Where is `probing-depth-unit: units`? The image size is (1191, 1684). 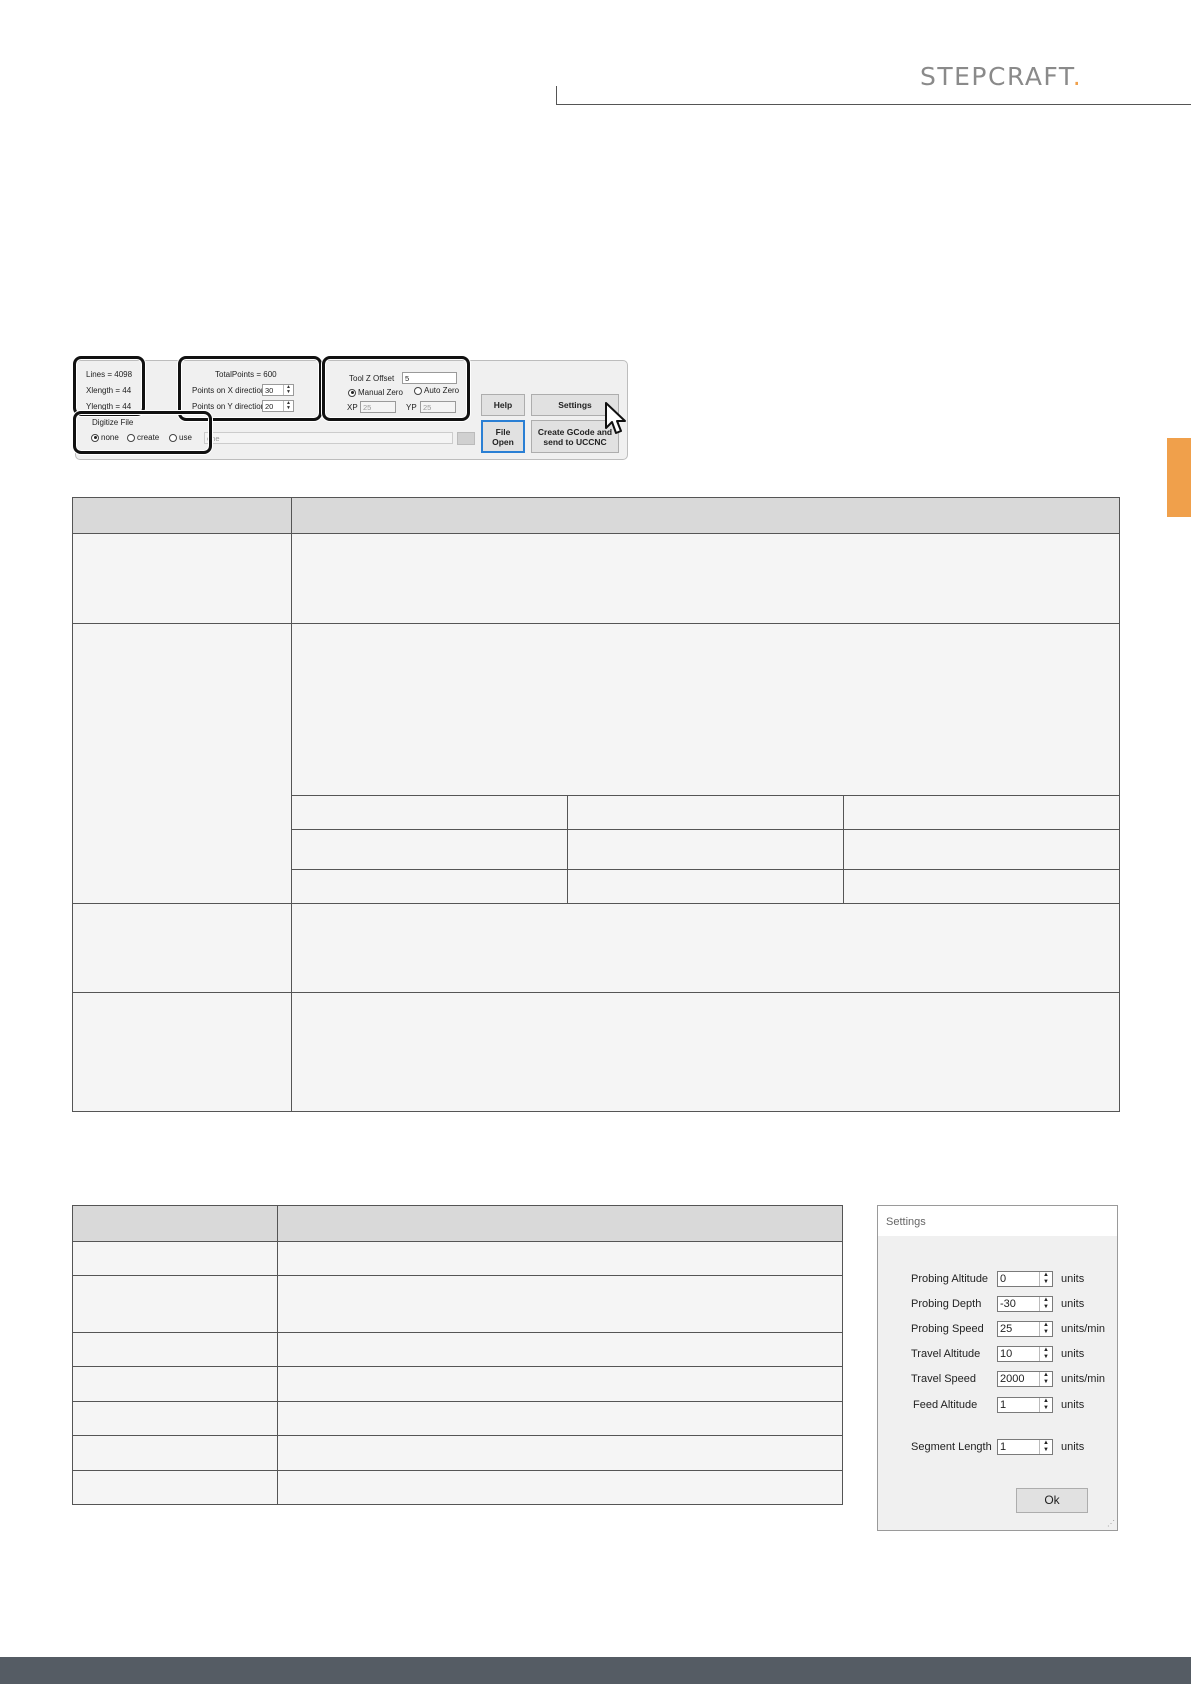
probing-depth-unit: units is located at coordinates (1073, 1304).